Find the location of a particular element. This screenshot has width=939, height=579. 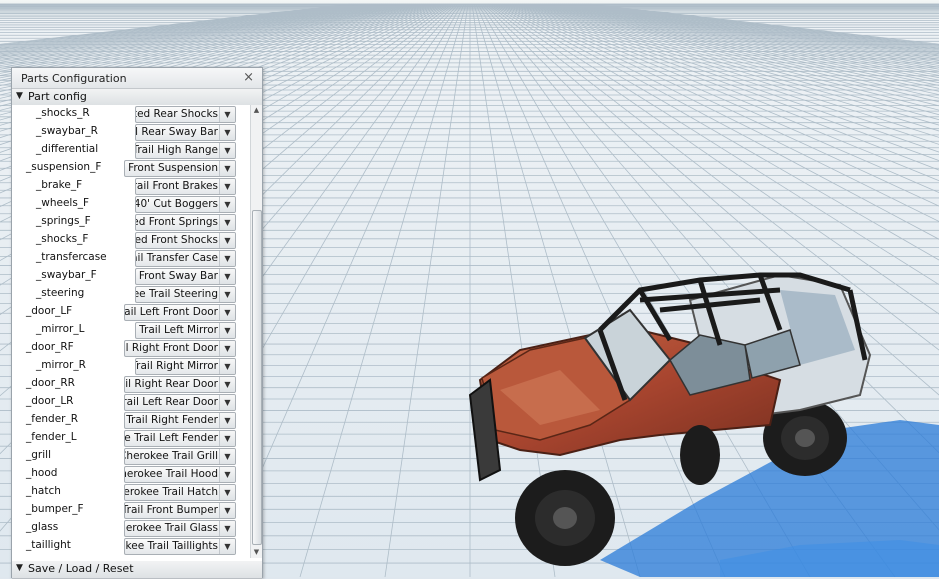

part-row: _door_LR rail Left Rear Door ▼ is located at coordinates (131, 402).